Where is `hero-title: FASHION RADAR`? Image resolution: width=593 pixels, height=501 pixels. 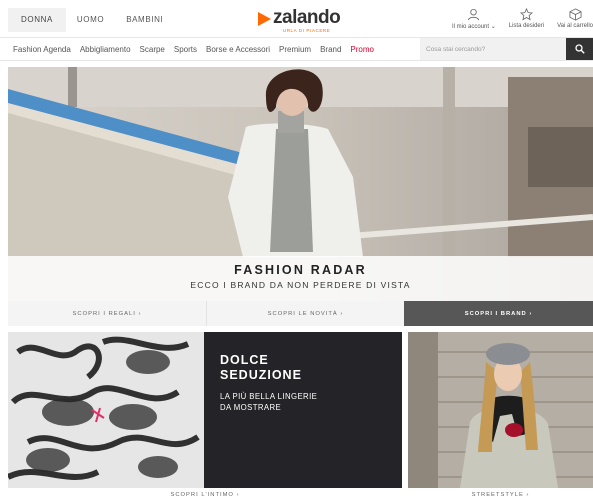
hero-title: FASHION RADAR is located at coordinates (300, 270).